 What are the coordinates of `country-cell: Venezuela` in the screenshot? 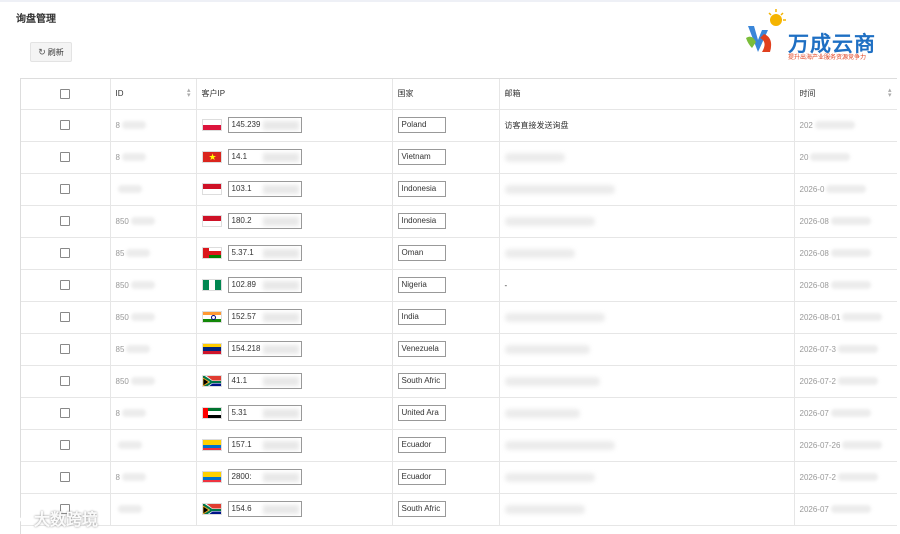 It's located at (446, 349).